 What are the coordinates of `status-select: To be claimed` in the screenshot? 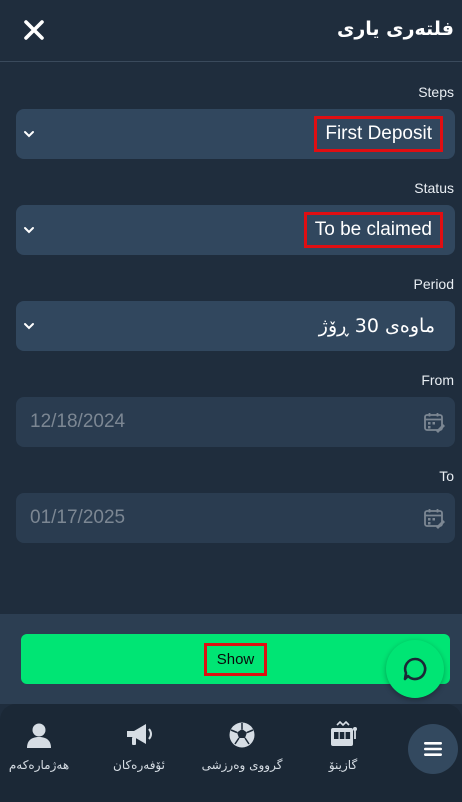 It's located at (235, 230).